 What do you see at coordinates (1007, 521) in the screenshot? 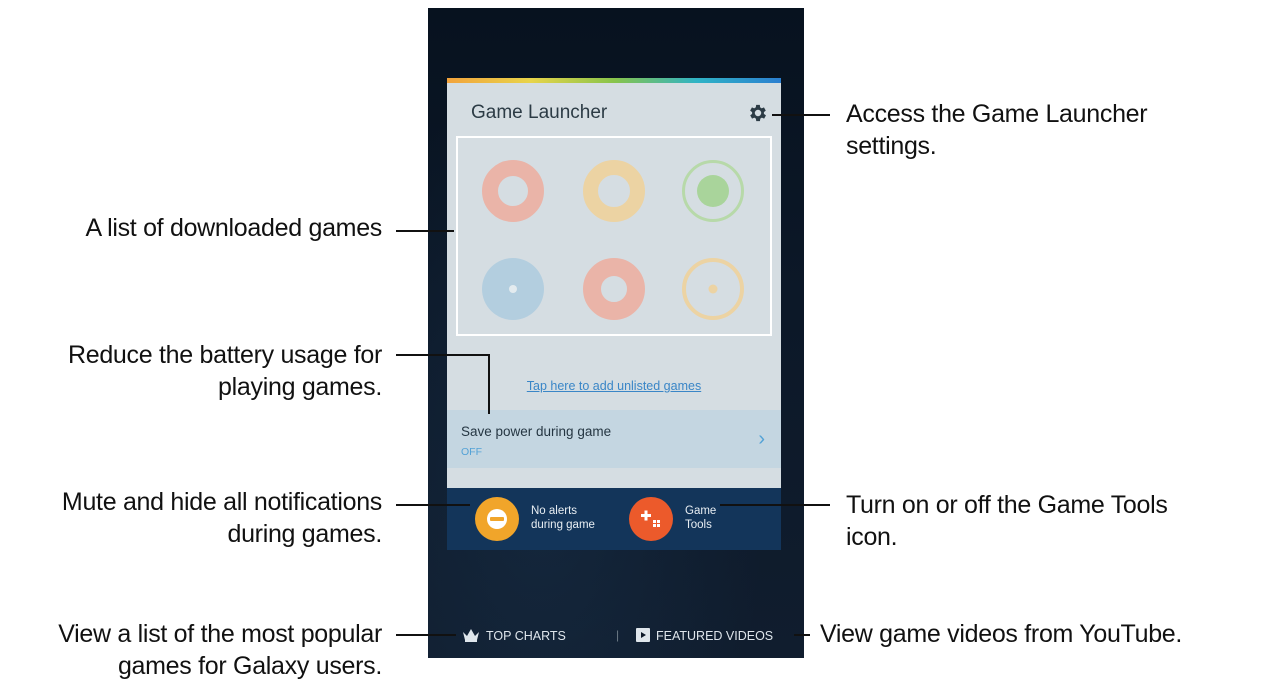
I see `game-tools-callout: Turn on or off the Game Tools icon.` at bounding box center [1007, 521].